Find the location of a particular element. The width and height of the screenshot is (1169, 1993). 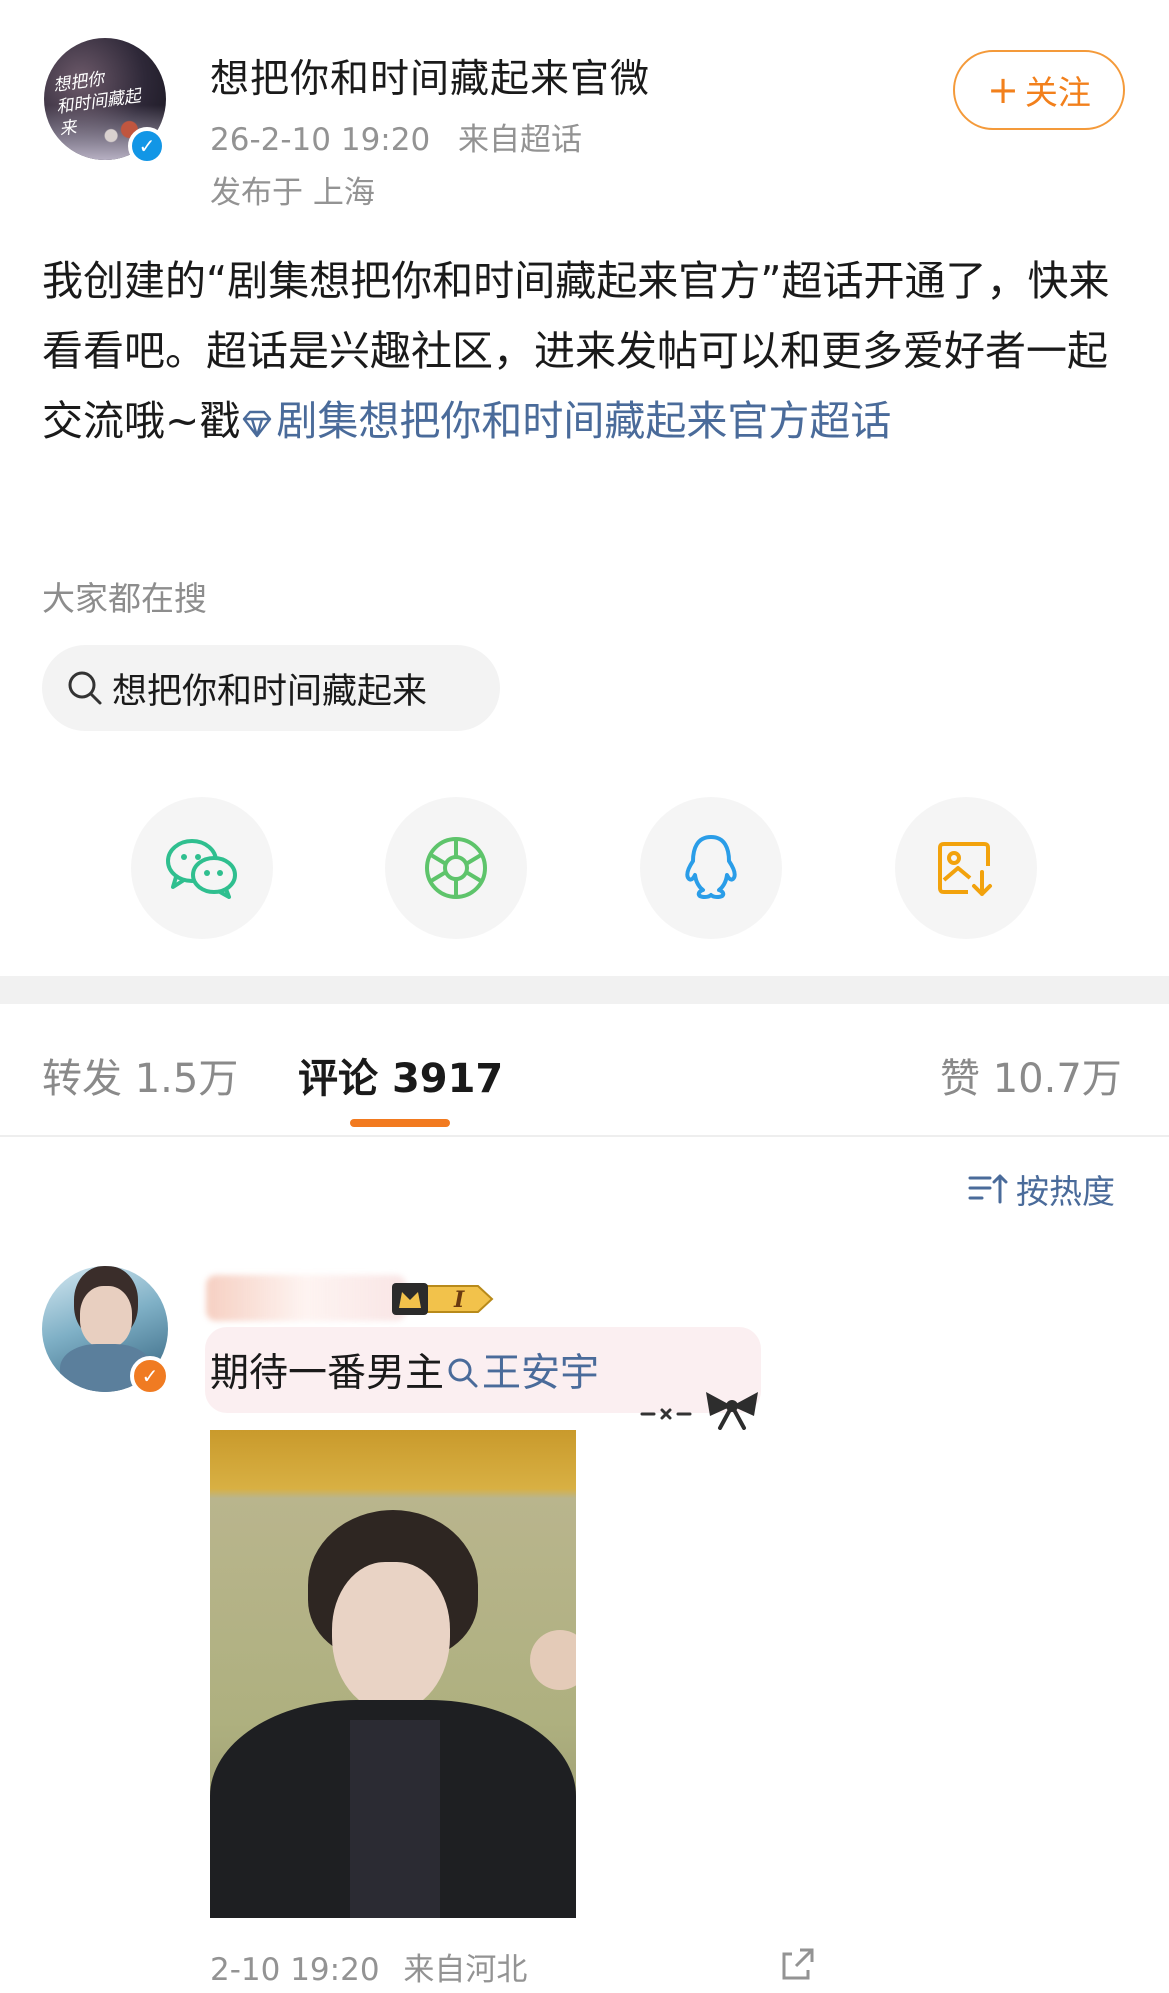

share-icon is located at coordinates (797, 1965).